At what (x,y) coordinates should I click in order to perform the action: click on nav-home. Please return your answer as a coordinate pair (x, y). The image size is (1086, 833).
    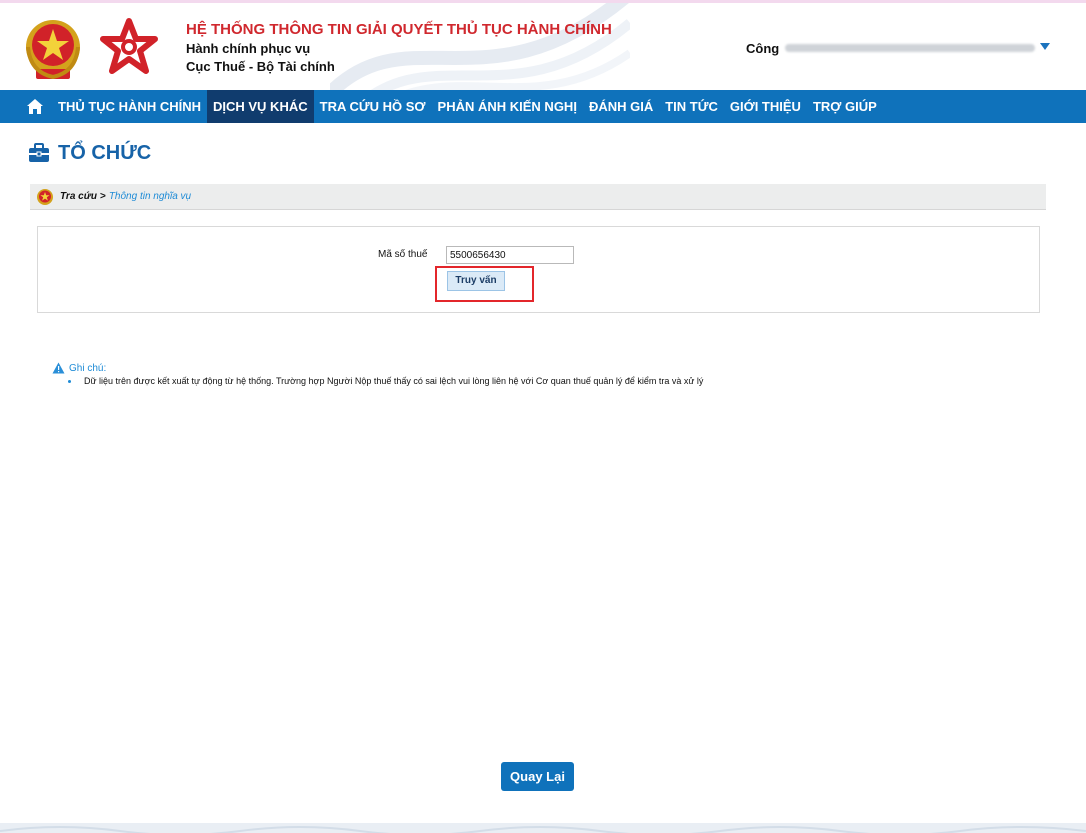
    Looking at the image, I should click on (35, 106).